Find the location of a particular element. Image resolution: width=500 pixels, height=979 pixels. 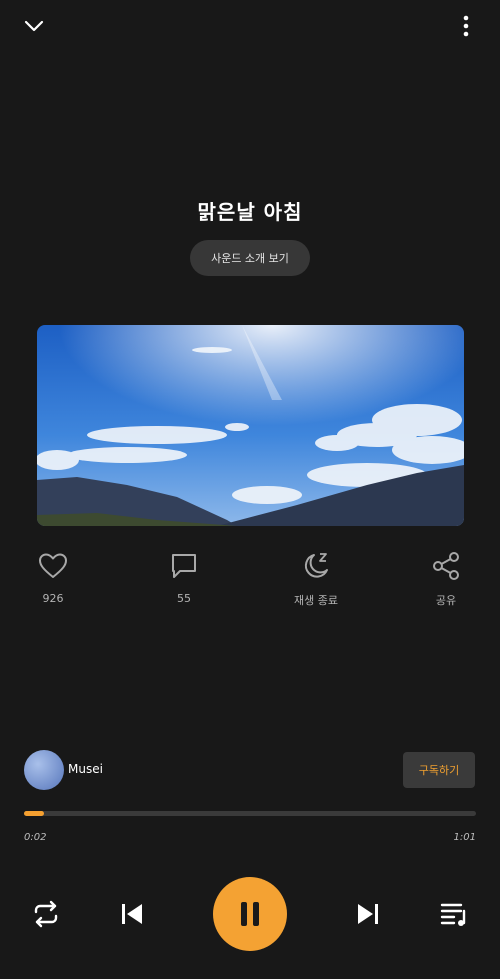

playlist-icon is located at coordinates (453, 914).